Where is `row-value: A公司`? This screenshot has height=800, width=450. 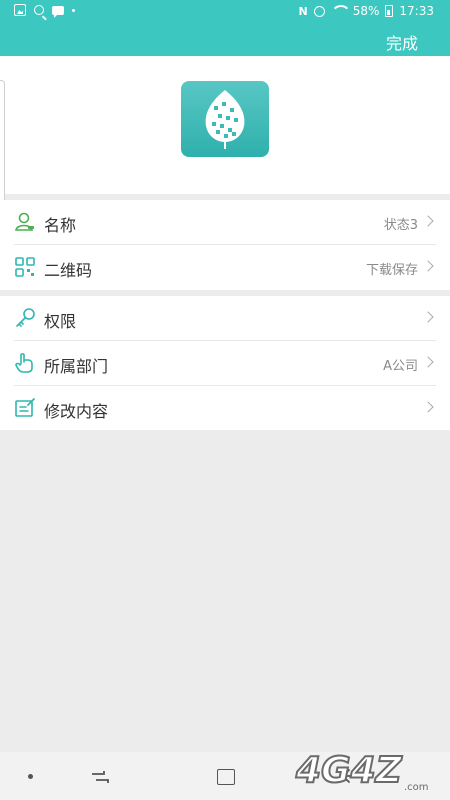
row-value: A公司 is located at coordinates (400, 366).